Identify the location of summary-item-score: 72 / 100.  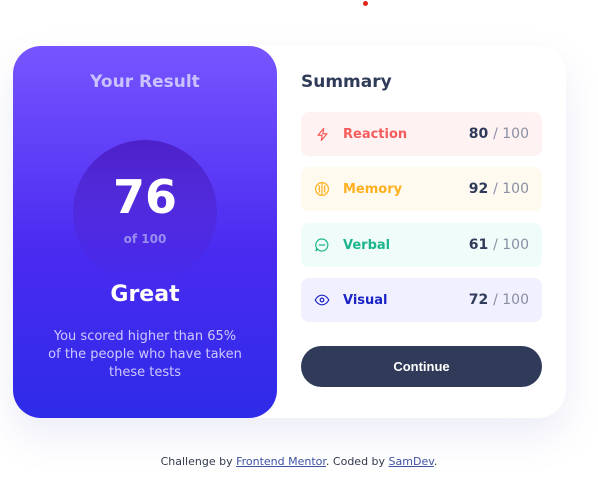
(498, 300).